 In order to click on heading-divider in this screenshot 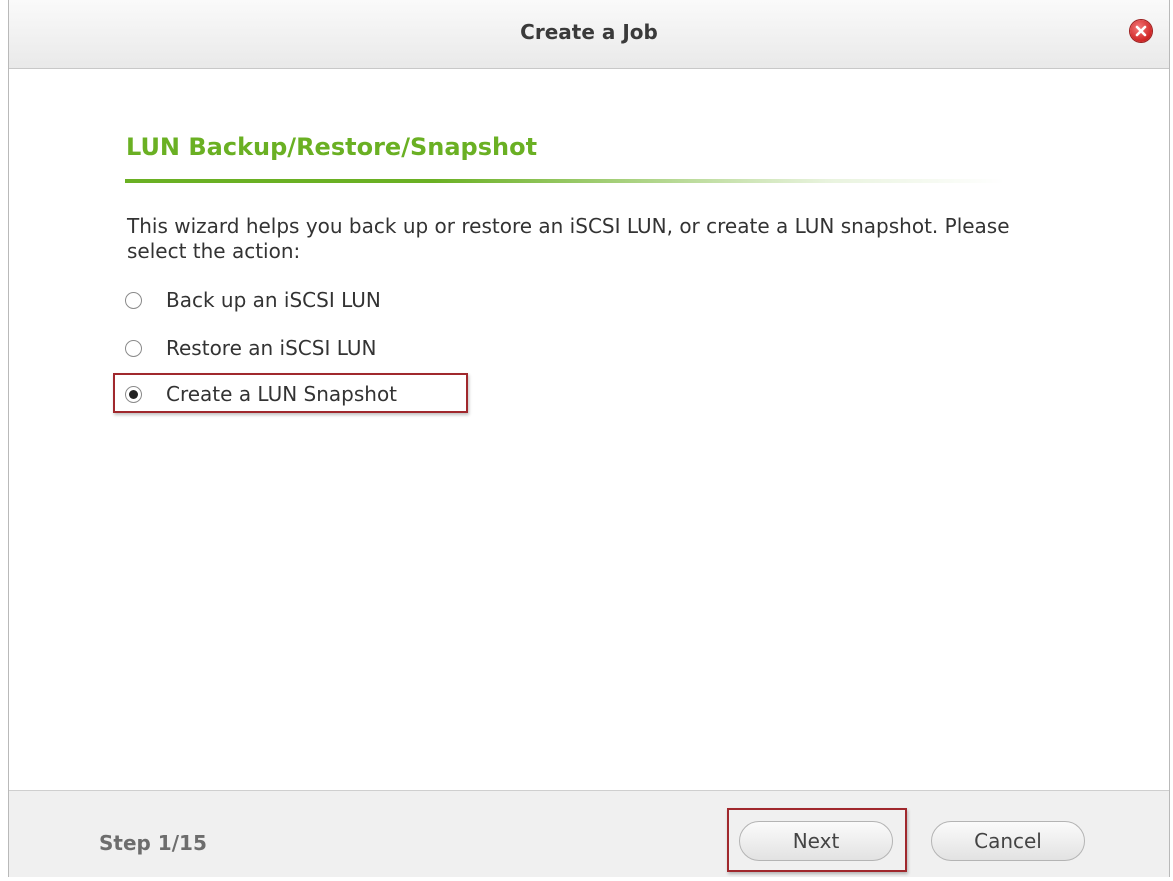, I will do `click(565, 181)`.